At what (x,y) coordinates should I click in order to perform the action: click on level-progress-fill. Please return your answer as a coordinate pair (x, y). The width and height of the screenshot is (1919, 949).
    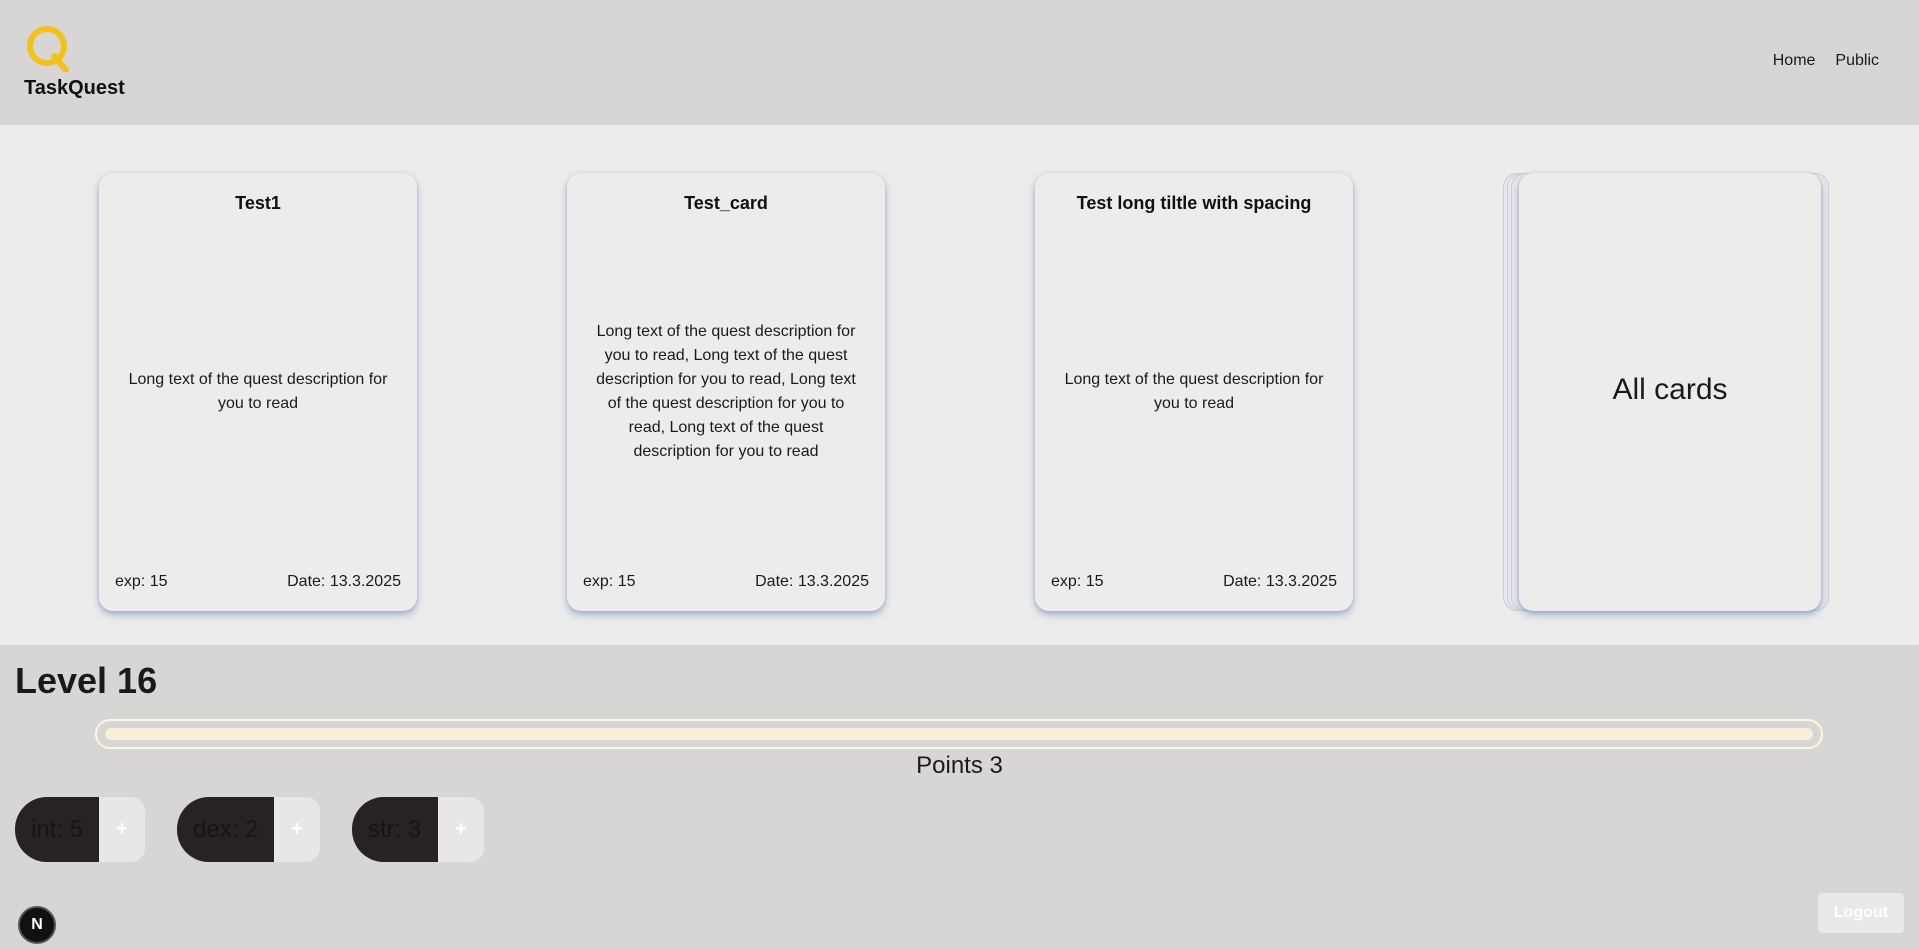
    Looking at the image, I should click on (959, 734).